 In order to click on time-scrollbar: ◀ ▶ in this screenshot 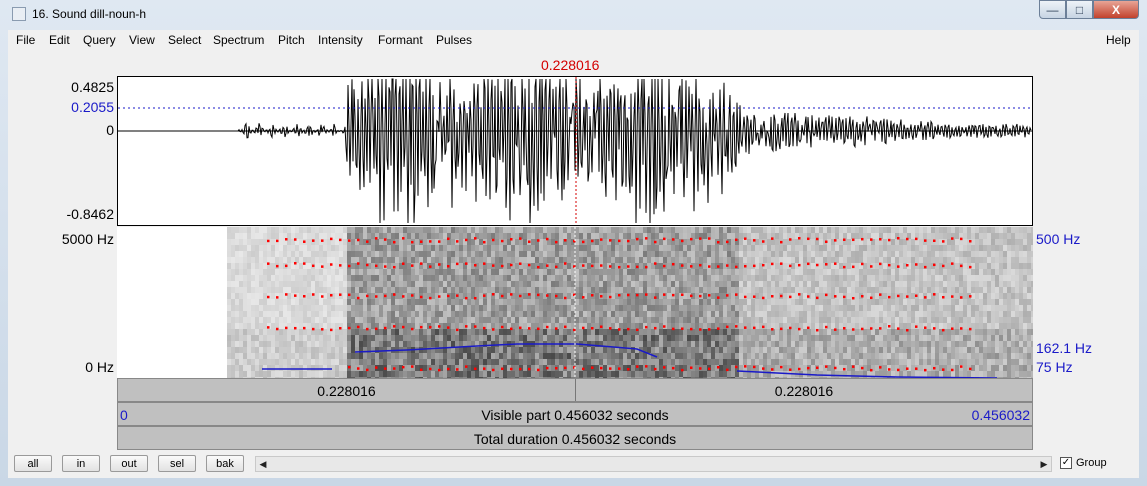, I will do `click(653, 464)`.